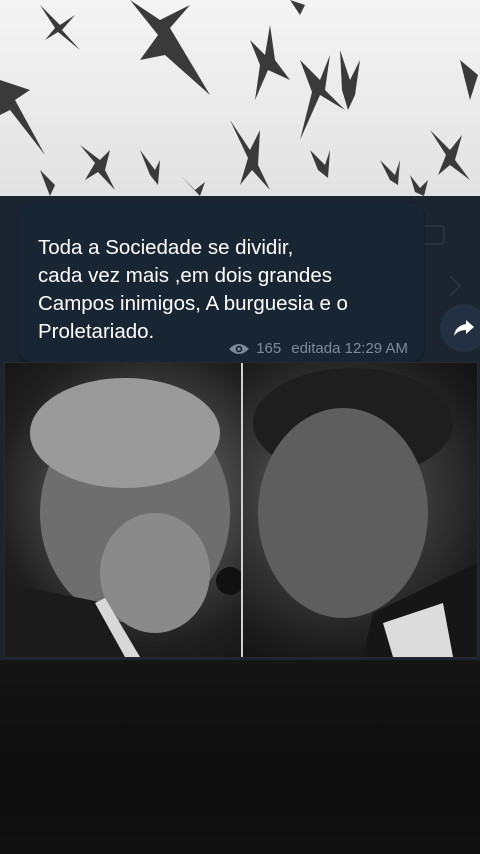 The height and width of the screenshot is (854, 480). Describe the element at coordinates (349, 348) in the screenshot. I see `edited-timestamp: editada 12:29 AM` at that location.